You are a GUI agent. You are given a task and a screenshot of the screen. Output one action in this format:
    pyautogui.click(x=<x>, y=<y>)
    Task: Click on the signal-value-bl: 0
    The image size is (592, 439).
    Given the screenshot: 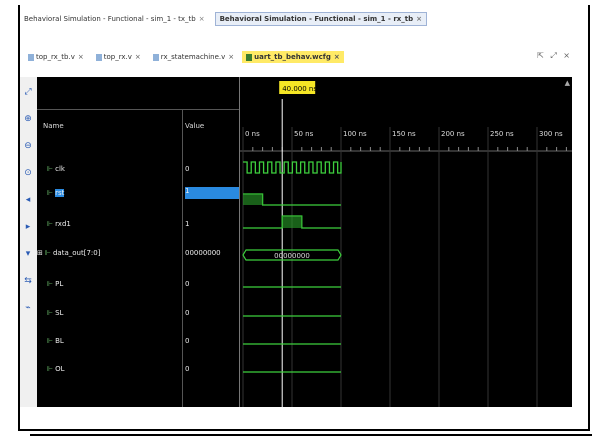 What is the action you would take?
    pyautogui.click(x=187, y=341)
    